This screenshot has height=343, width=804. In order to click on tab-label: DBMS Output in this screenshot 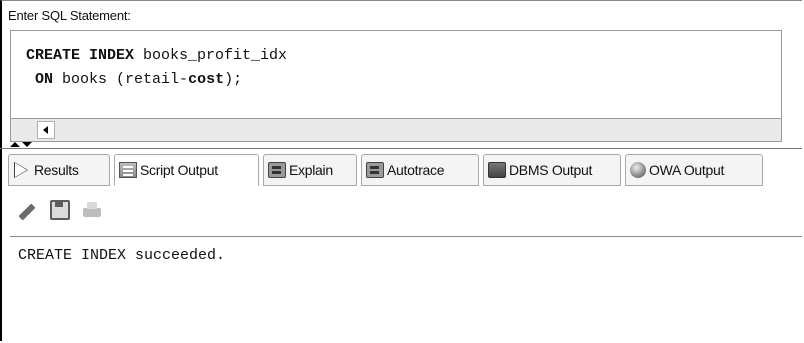, I will do `click(551, 170)`.